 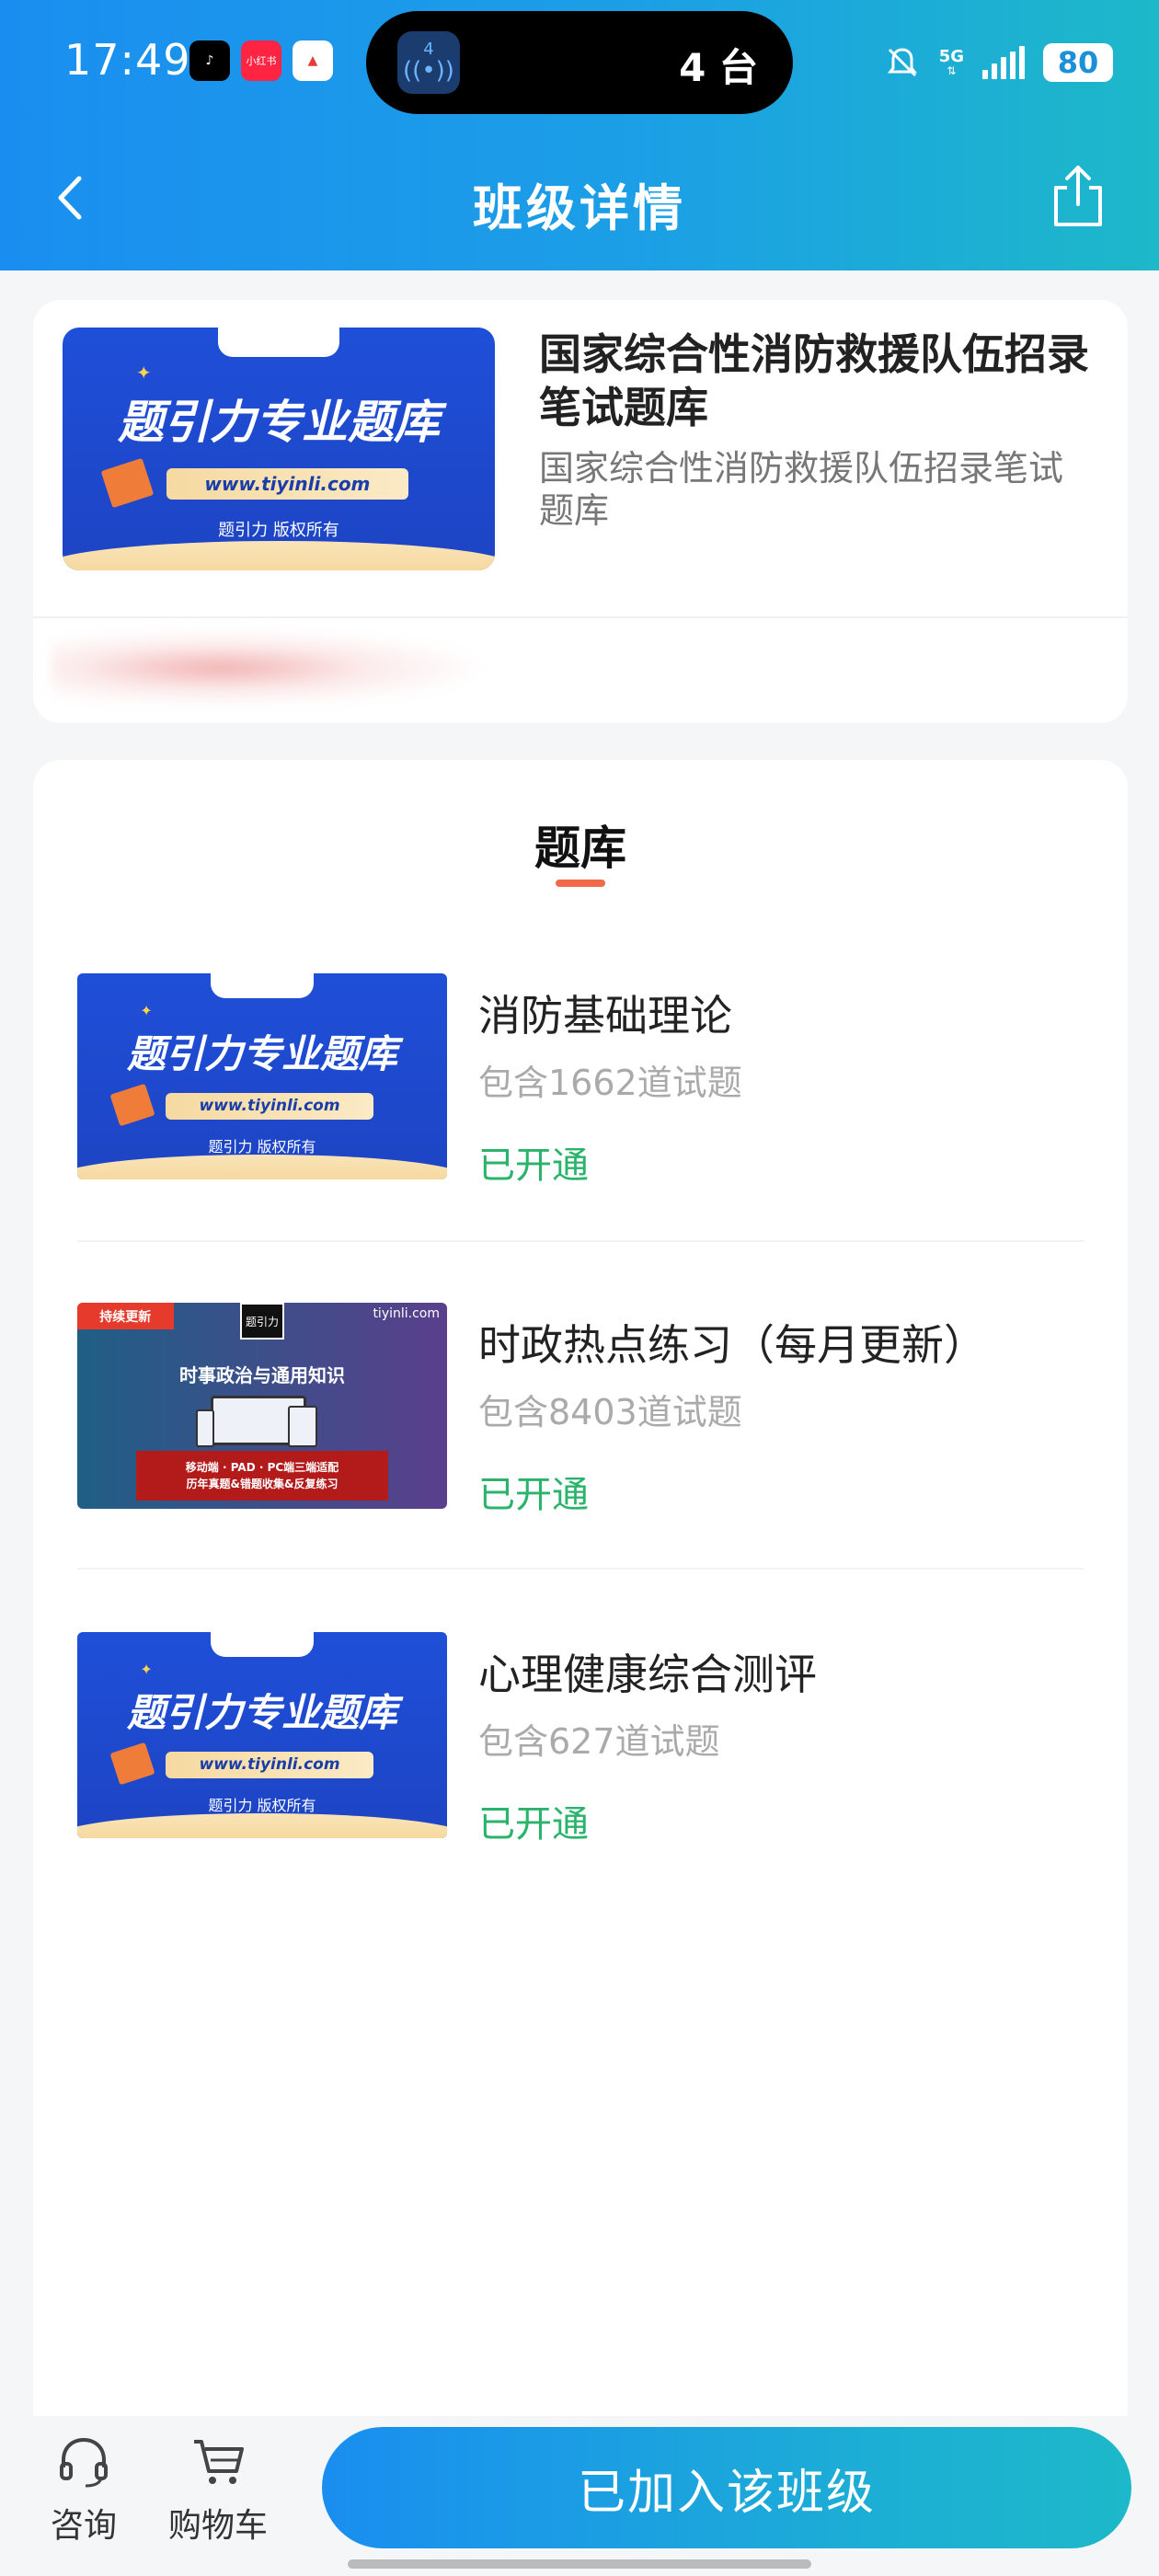 I want to click on headset-icon, so click(x=84, y=2462).